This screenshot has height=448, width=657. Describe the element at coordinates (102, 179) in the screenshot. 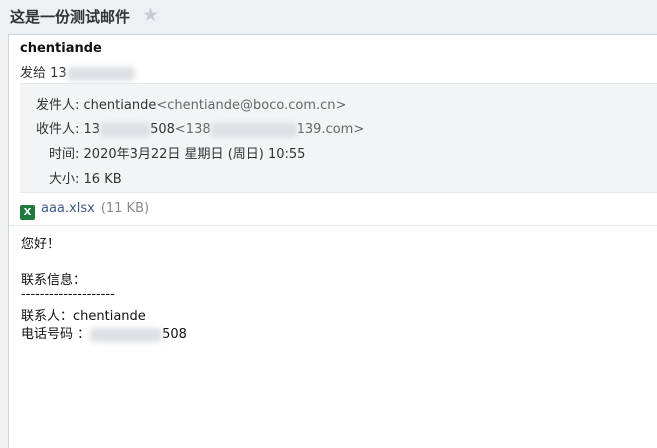

I see `size-value: 16 KB` at that location.